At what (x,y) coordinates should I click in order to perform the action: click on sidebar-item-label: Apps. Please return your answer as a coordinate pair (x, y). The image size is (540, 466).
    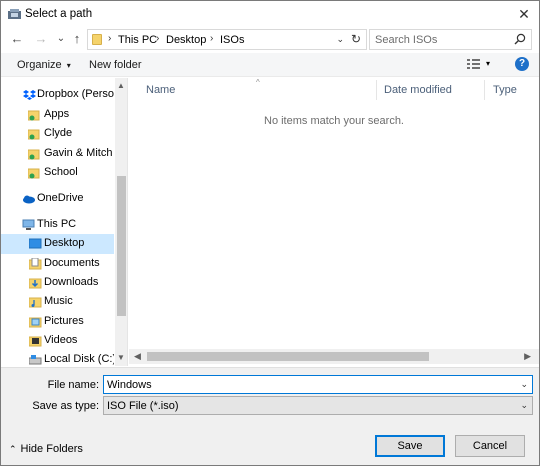
    Looking at the image, I should click on (57, 114).